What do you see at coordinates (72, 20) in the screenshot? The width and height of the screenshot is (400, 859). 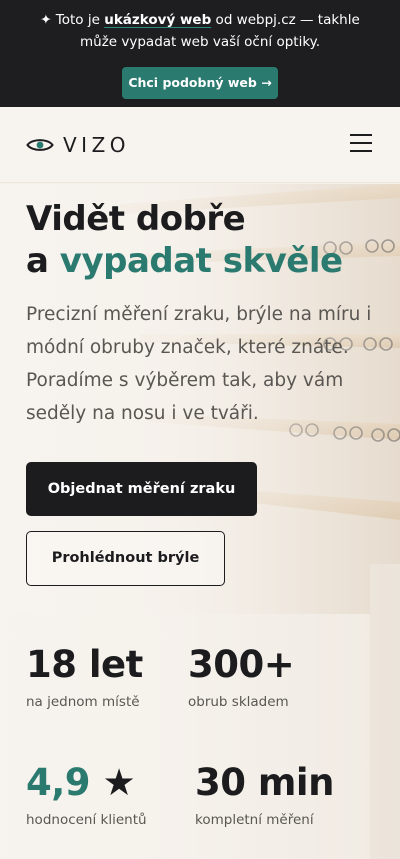 I see `promo-prefix: ✦ Toto je` at bounding box center [72, 20].